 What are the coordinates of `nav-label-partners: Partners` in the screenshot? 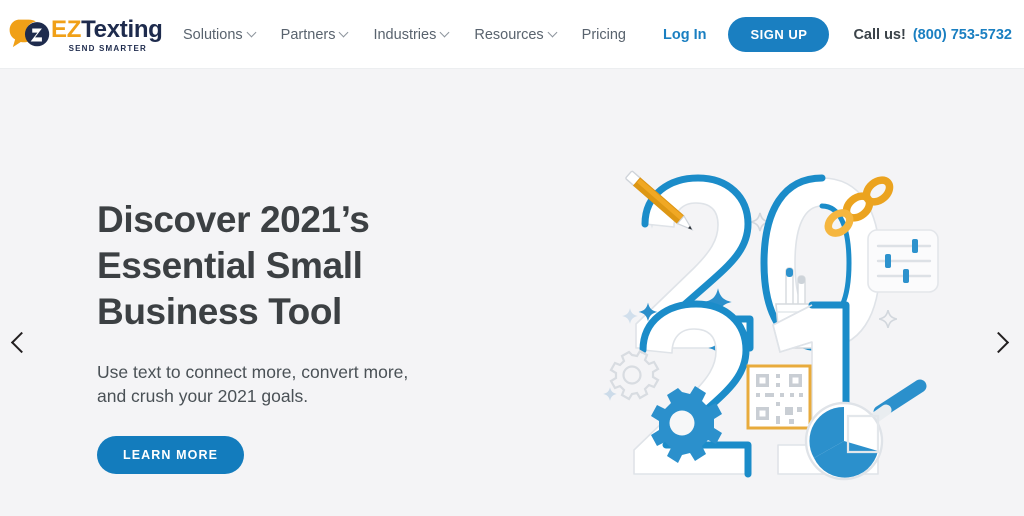 It's located at (308, 34).